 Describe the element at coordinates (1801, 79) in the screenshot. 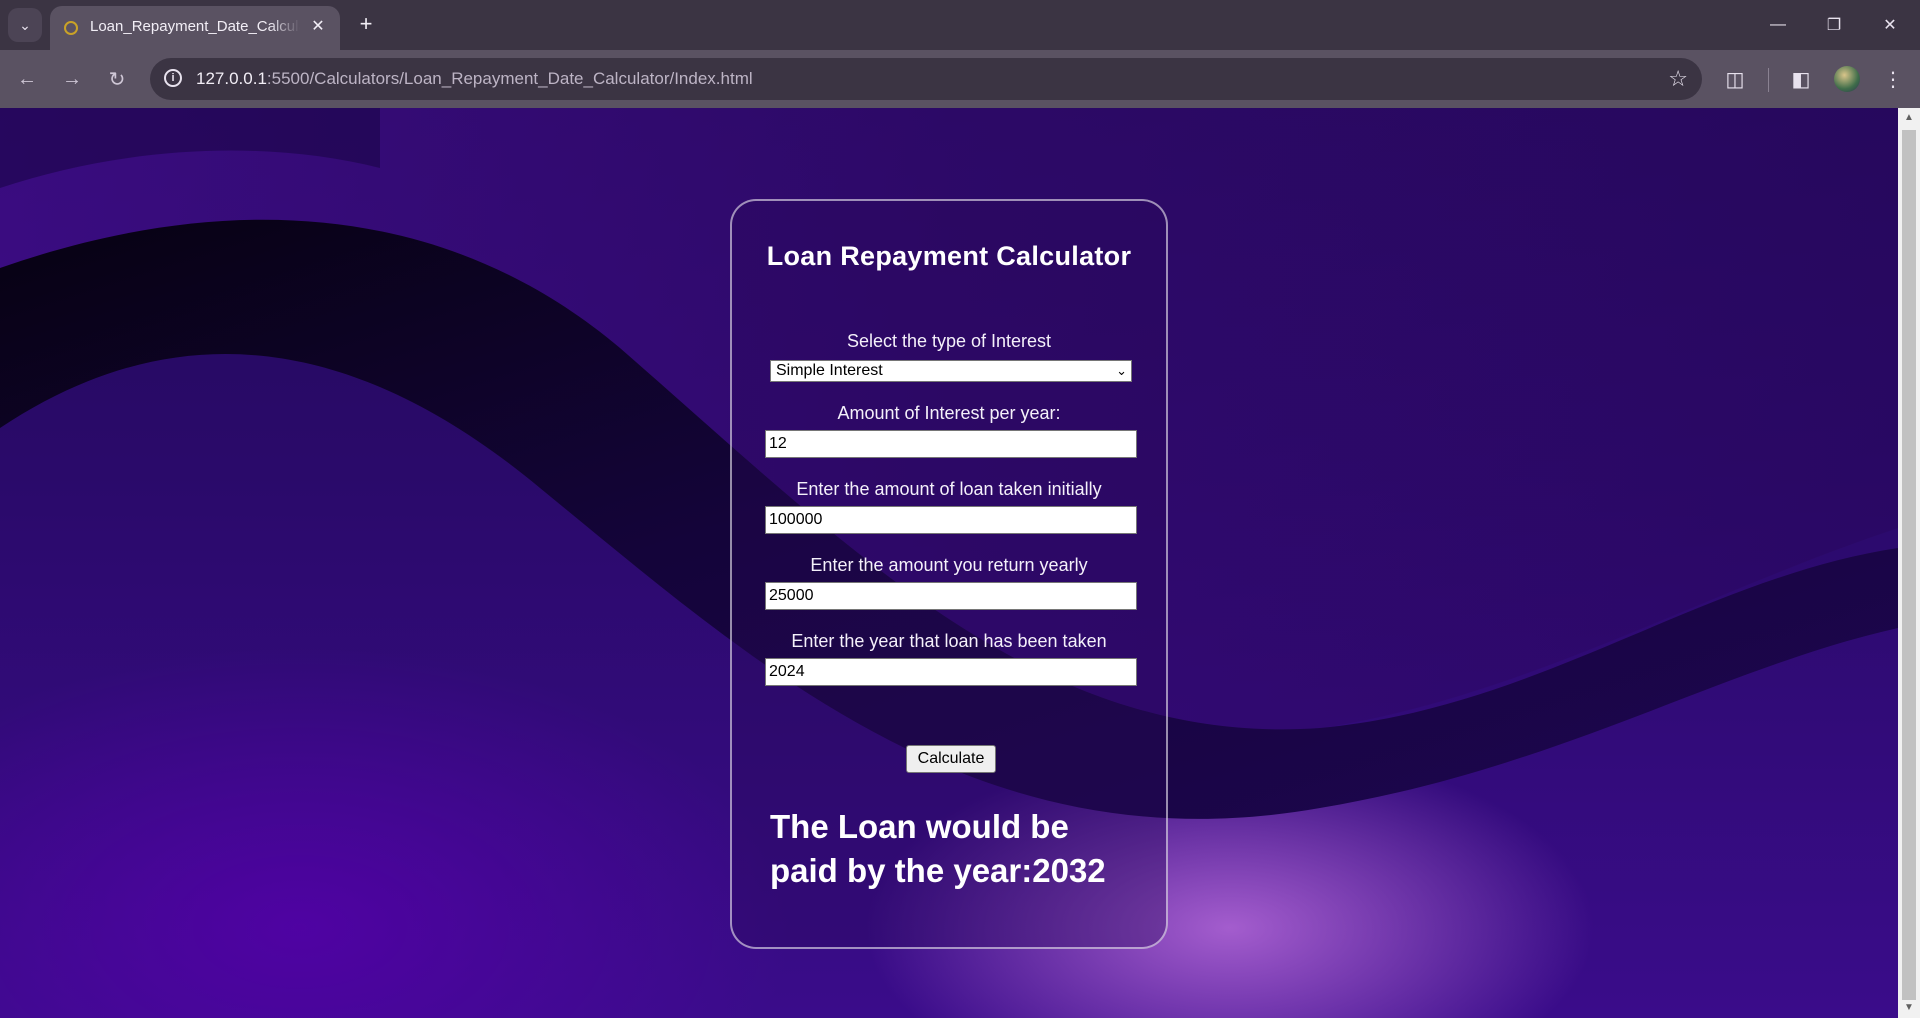

I see `side-panel-icon: ◧` at that location.